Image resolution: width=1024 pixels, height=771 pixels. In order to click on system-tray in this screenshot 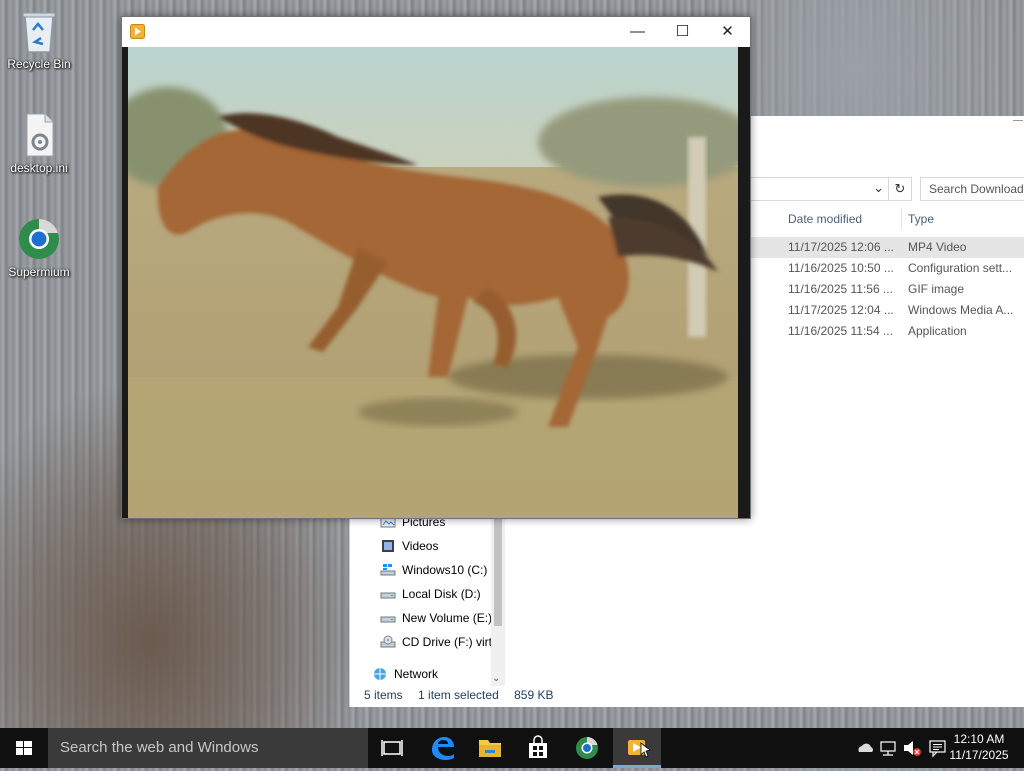, I will do `click(900, 748)`.